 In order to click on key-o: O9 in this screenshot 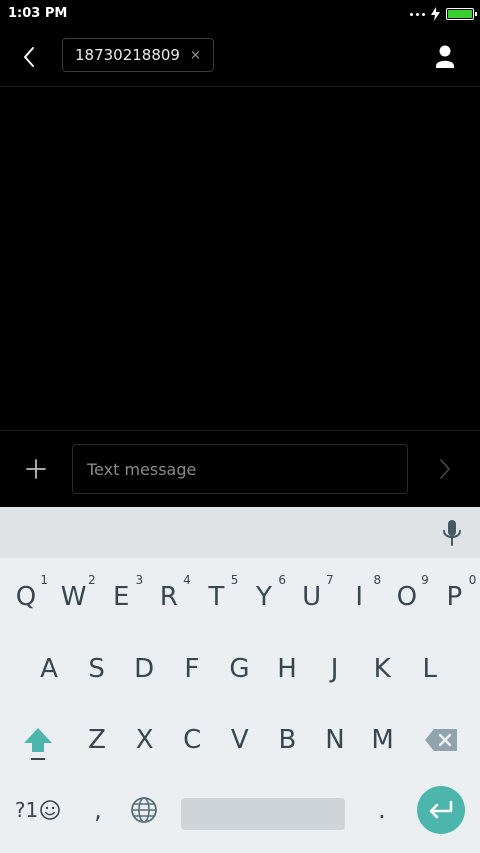, I will do `click(407, 597)`.